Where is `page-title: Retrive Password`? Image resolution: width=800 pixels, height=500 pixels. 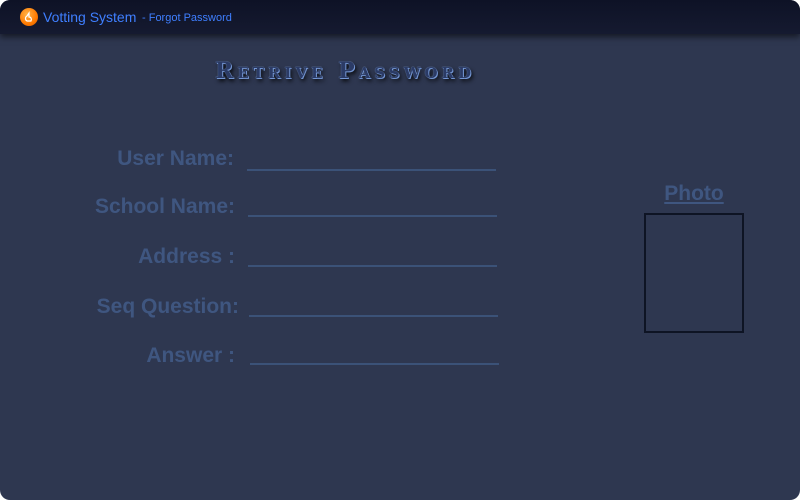
page-title: Retrive Password is located at coordinates (345, 71).